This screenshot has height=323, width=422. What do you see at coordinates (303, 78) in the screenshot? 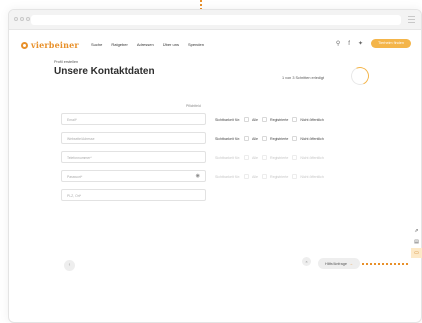
I see `progress-label: 1 von 3 Schritten erledigt` at bounding box center [303, 78].